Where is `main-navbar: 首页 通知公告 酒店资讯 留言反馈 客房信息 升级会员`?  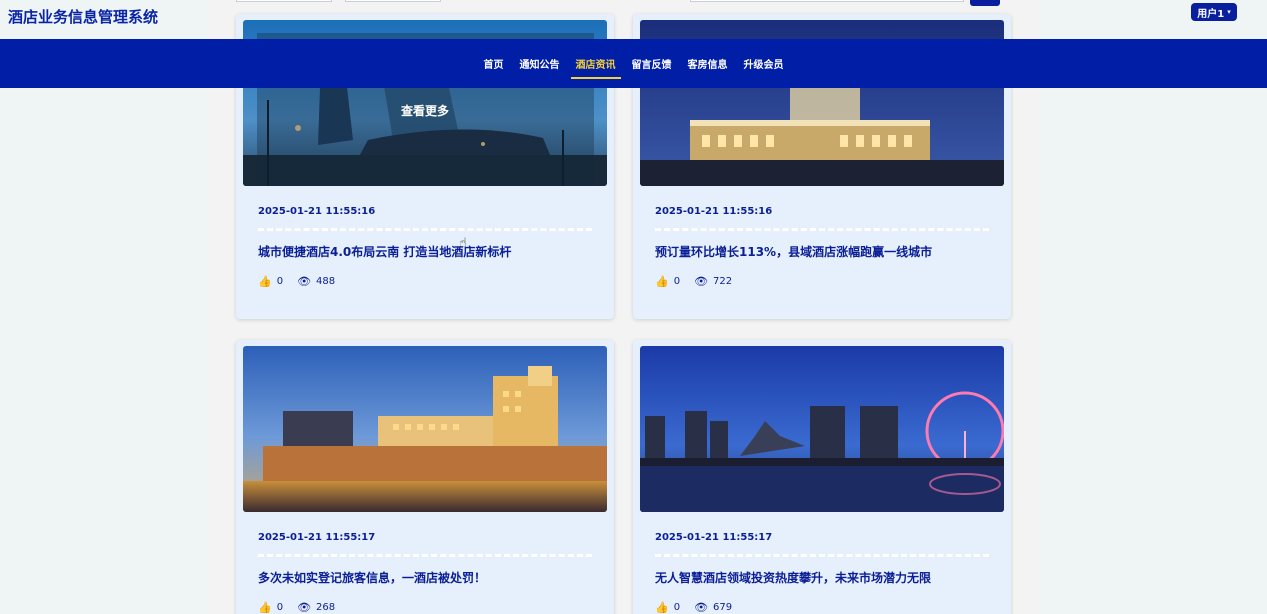 main-navbar: 首页 通知公告 酒店资讯 留言反馈 客房信息 升级会员 is located at coordinates (633, 63).